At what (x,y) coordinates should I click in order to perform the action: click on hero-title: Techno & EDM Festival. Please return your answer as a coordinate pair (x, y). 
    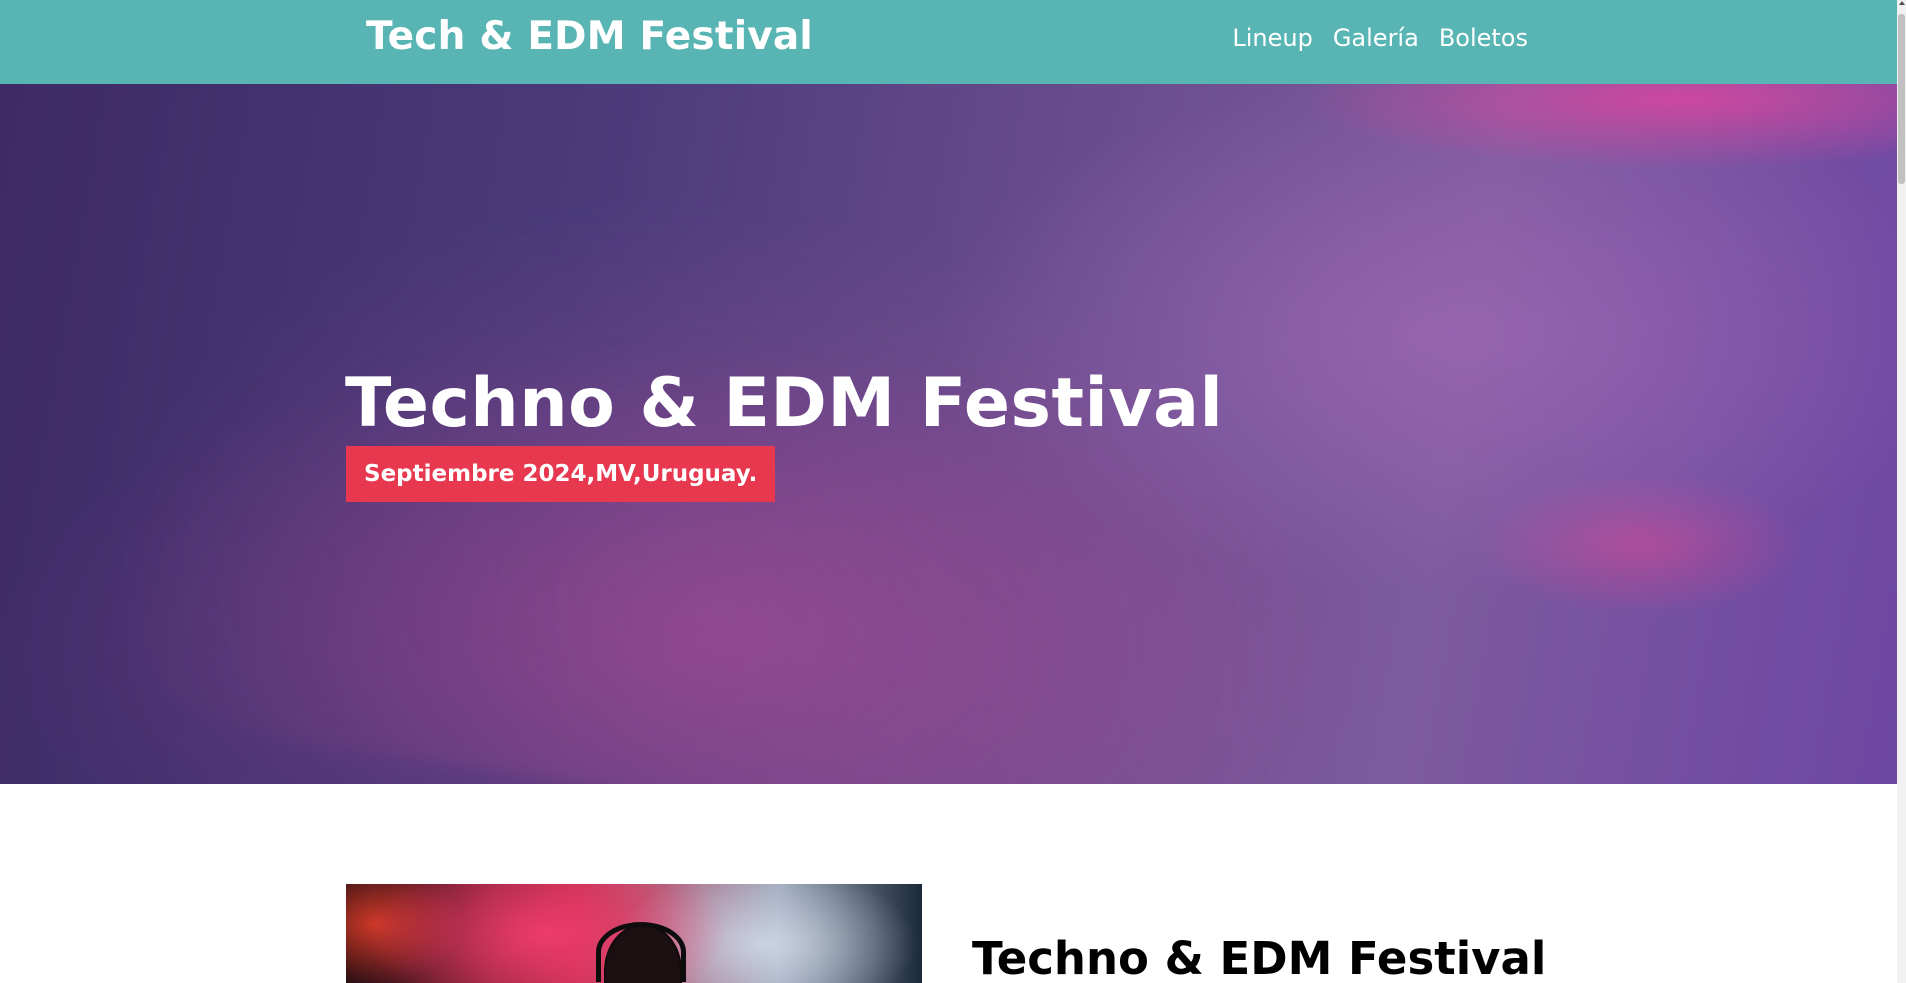
    Looking at the image, I should click on (784, 403).